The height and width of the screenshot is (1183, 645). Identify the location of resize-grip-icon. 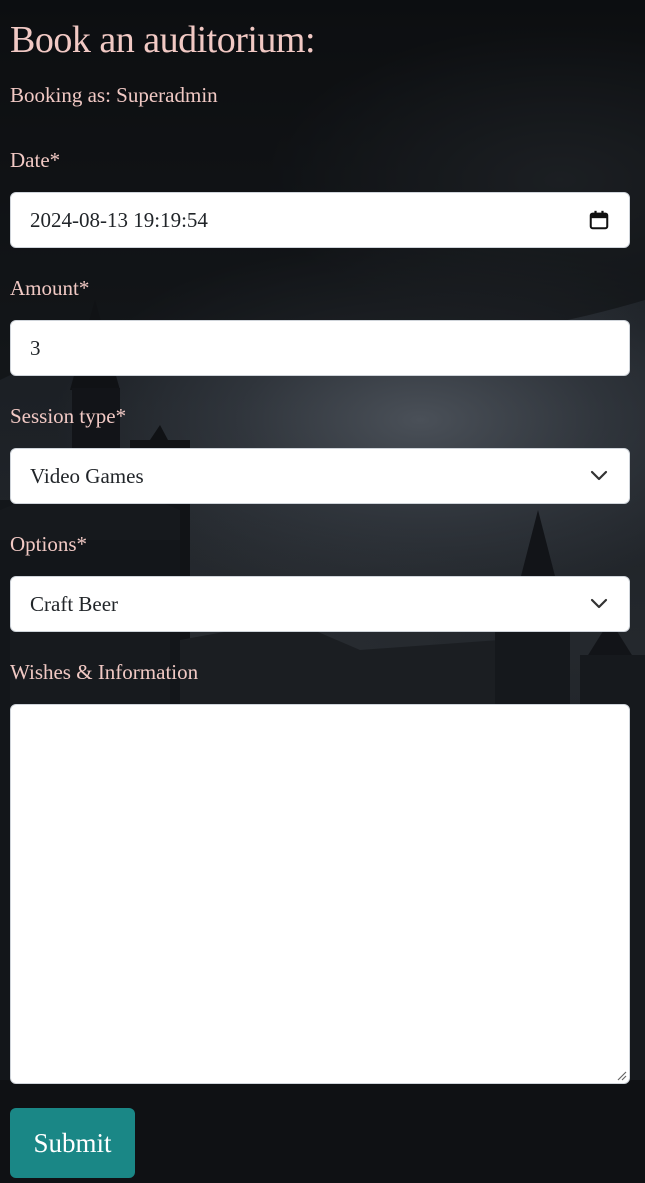
(621, 1075).